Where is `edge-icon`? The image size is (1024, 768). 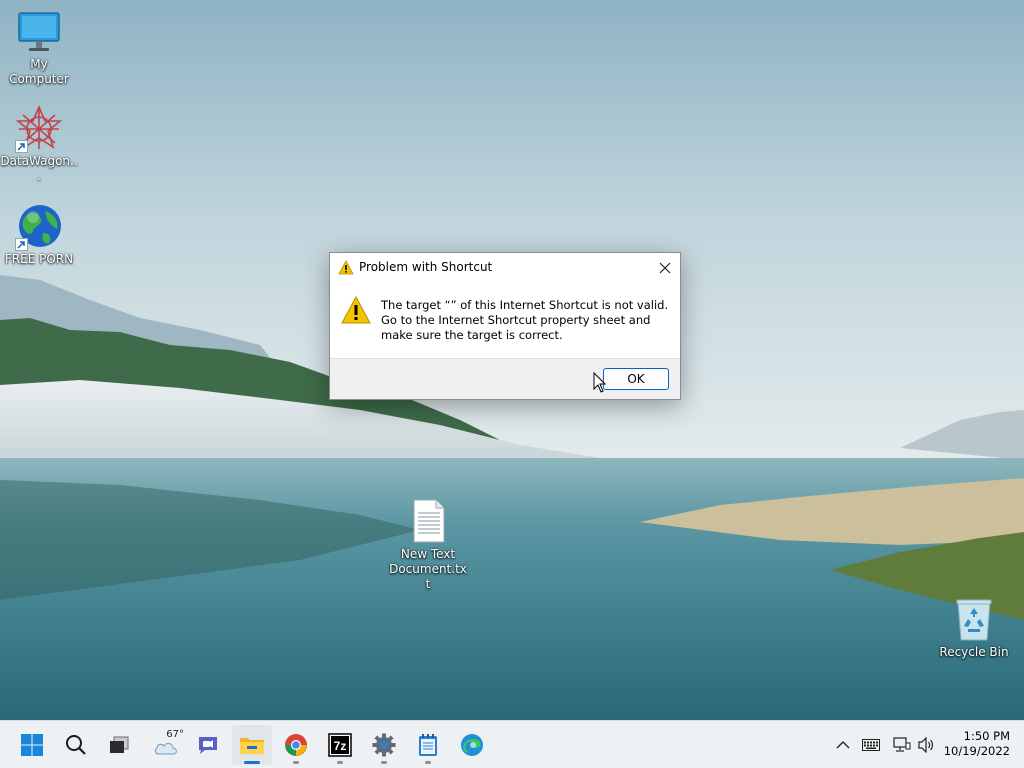
edge-icon is located at coordinates (472, 745).